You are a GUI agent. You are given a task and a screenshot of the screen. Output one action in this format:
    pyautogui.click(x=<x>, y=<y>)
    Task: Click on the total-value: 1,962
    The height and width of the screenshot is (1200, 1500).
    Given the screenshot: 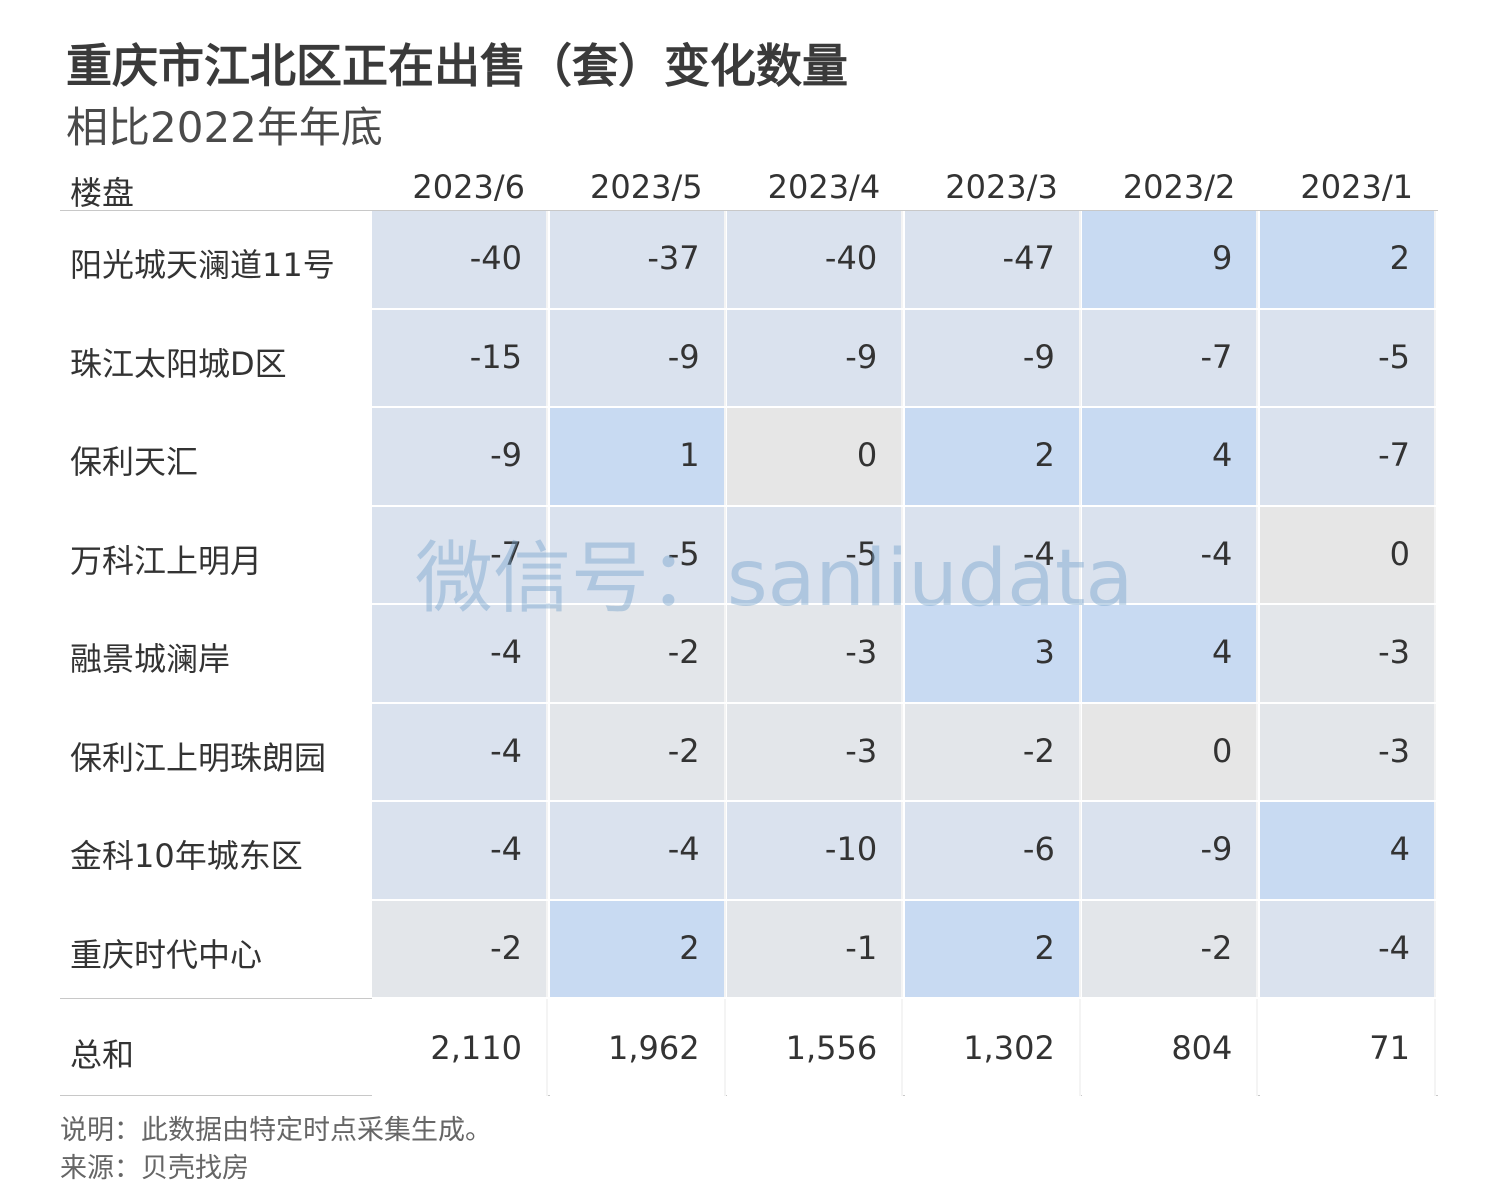 What is the action you would take?
    pyautogui.click(x=653, y=1048)
    